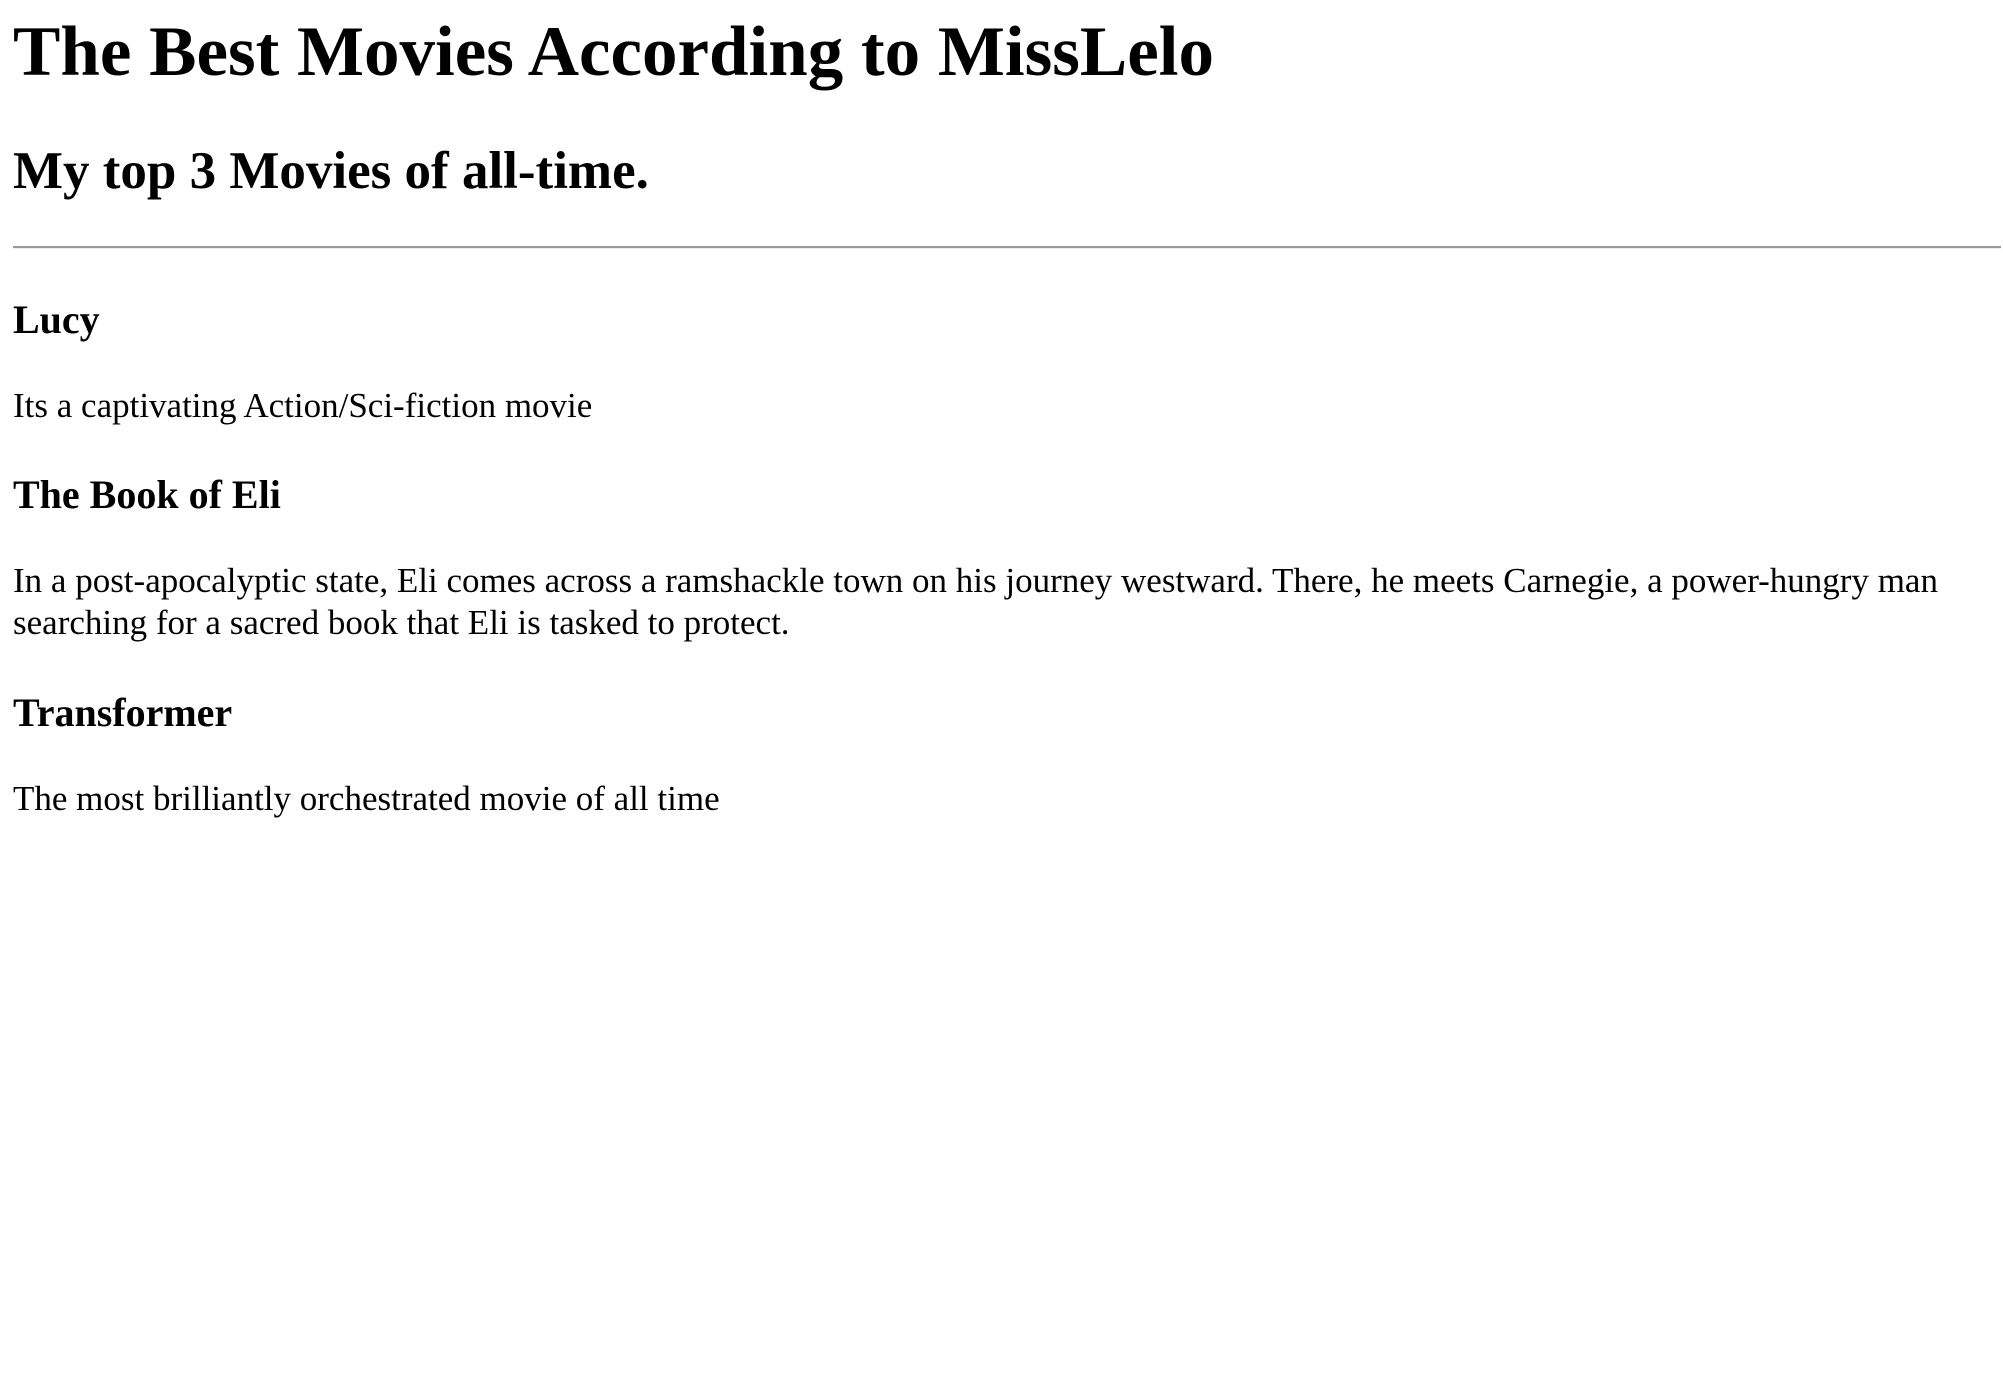 The width and height of the screenshot is (2003, 1390). I want to click on page-title: The Best Movies According to MissLelo, so click(613, 52).